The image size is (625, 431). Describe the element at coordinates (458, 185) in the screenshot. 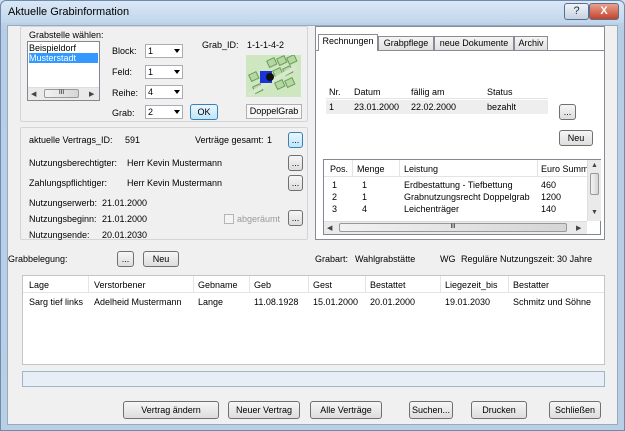

I see `position-leistung: Erdbestattung - Tiefbettung` at that location.